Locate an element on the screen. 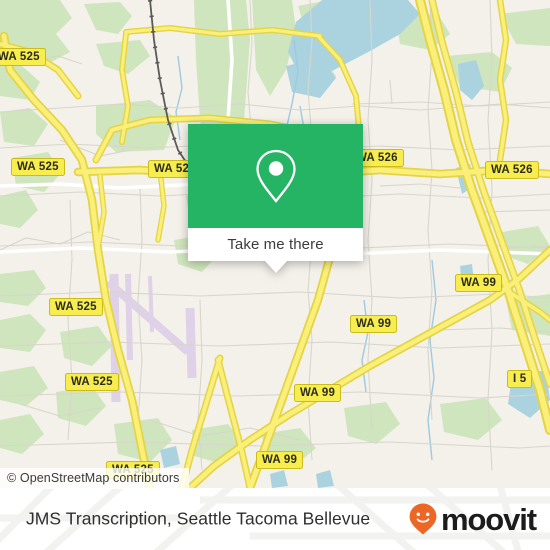 The height and width of the screenshot is (550, 550). moovit-brand: moovit is located at coordinates (472, 519).